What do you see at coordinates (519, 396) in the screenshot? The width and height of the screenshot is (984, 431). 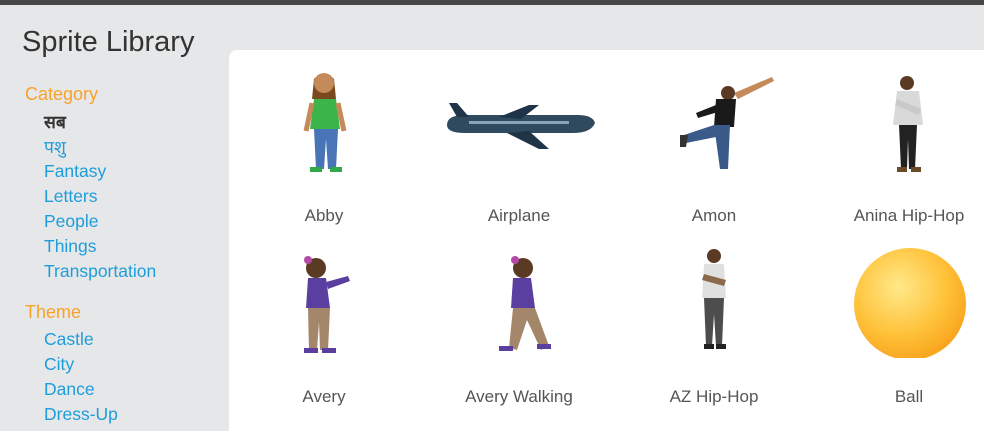 I see `sprite-name: Avery Walking` at bounding box center [519, 396].